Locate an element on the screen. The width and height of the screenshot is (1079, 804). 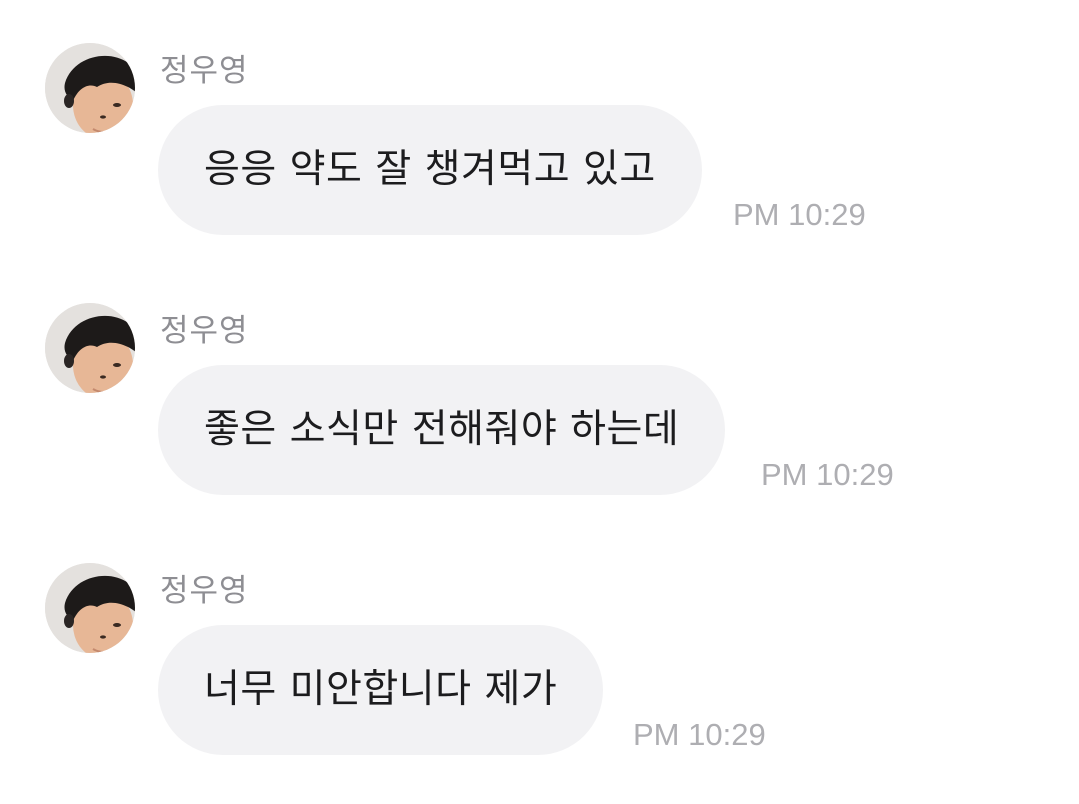
message-text: 좋은 소식만 전해줘야 하는데 is located at coordinates (442, 429).